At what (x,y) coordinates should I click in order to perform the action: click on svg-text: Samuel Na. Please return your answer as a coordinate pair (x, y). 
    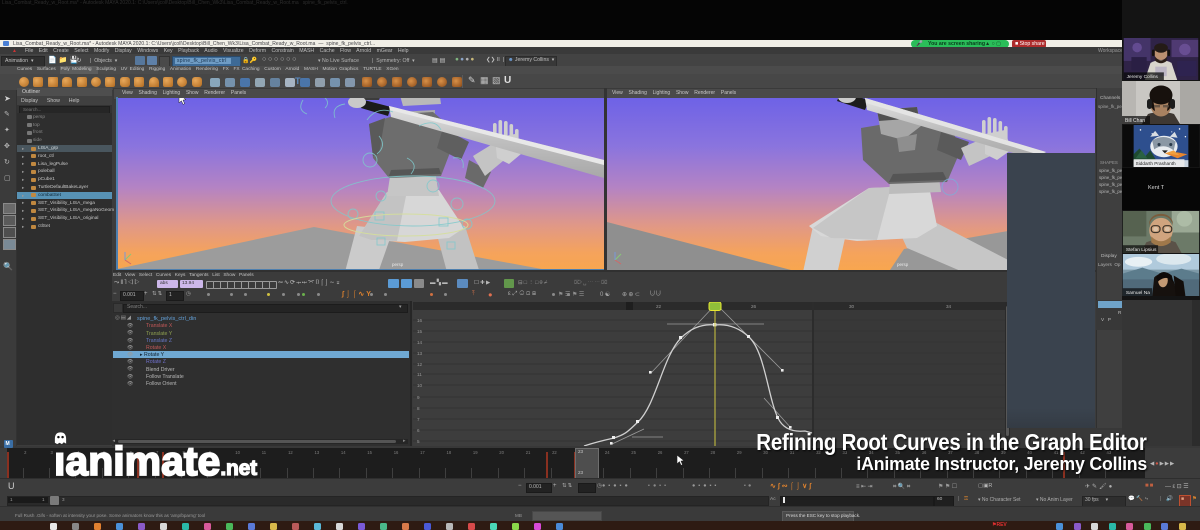
    Looking at the image, I should click on (1138, 293).